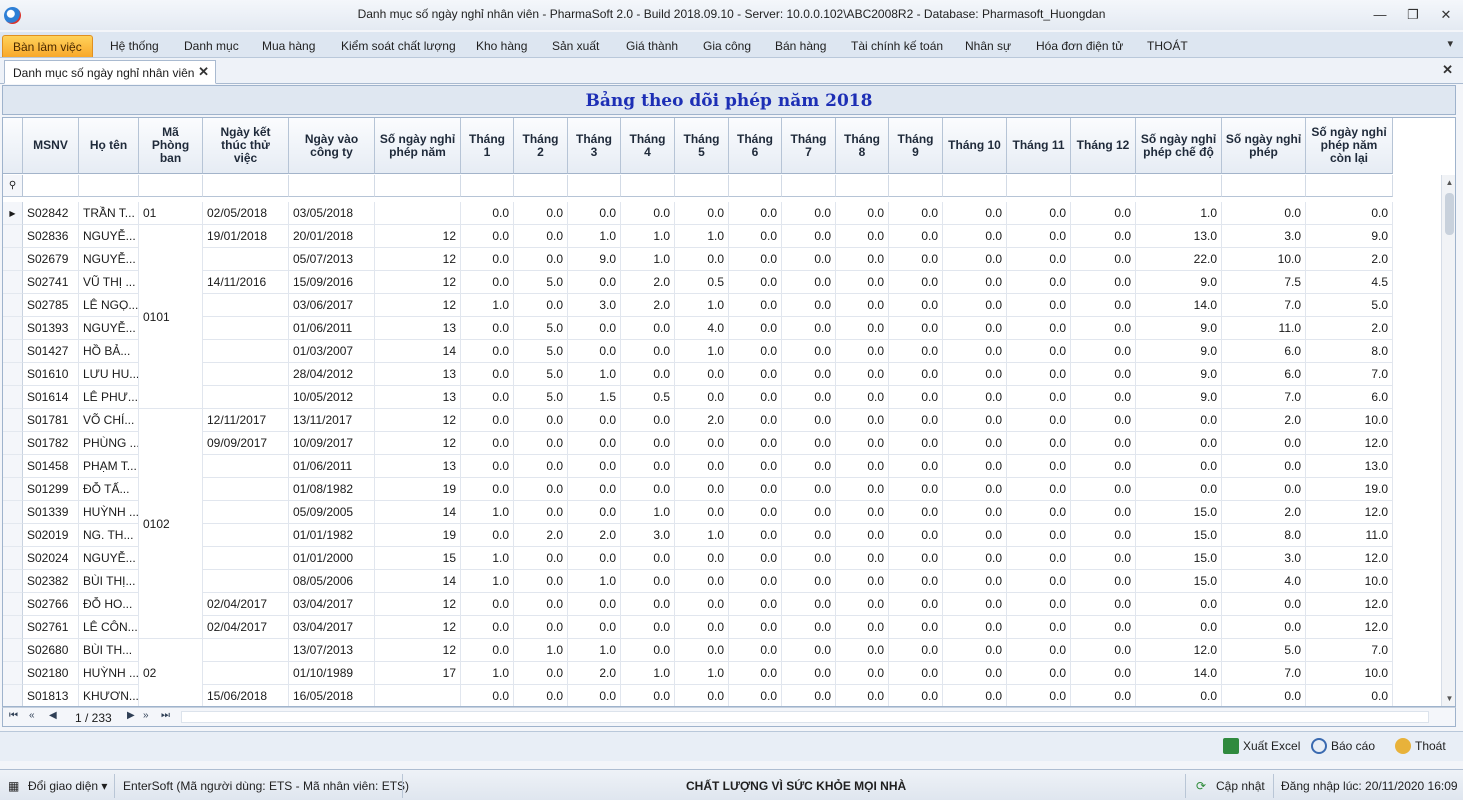 This screenshot has height=800, width=1463. What do you see at coordinates (51, 604) in the screenshot?
I see `cell-msnv: S02766` at bounding box center [51, 604].